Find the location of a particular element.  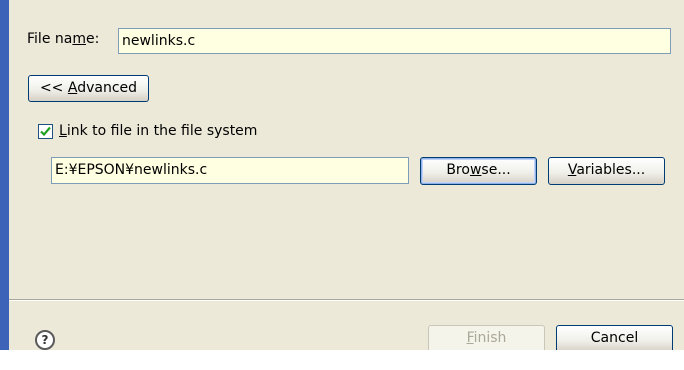

file-name-input: newlinks.c is located at coordinates (394, 41).